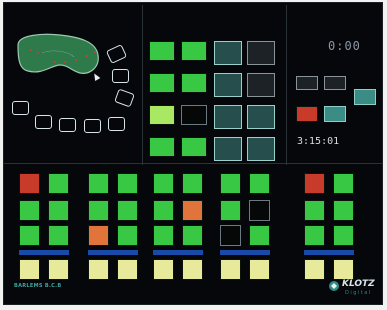 Image resolution: width=387 pixels, height=310 pixels. Describe the element at coordinates (58, 53) in the screenshot. I see `table-diagram` at that location.